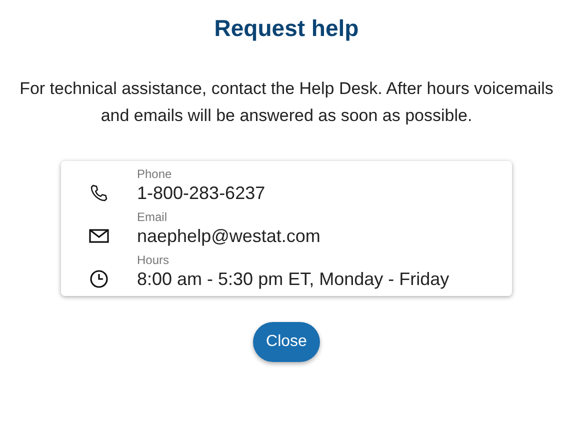 The image size is (573, 424). I want to click on help-message: For technical assistance, contact the Help Desk. After hours voicemails and emails will be answered as soon as possible., so click(286, 102).